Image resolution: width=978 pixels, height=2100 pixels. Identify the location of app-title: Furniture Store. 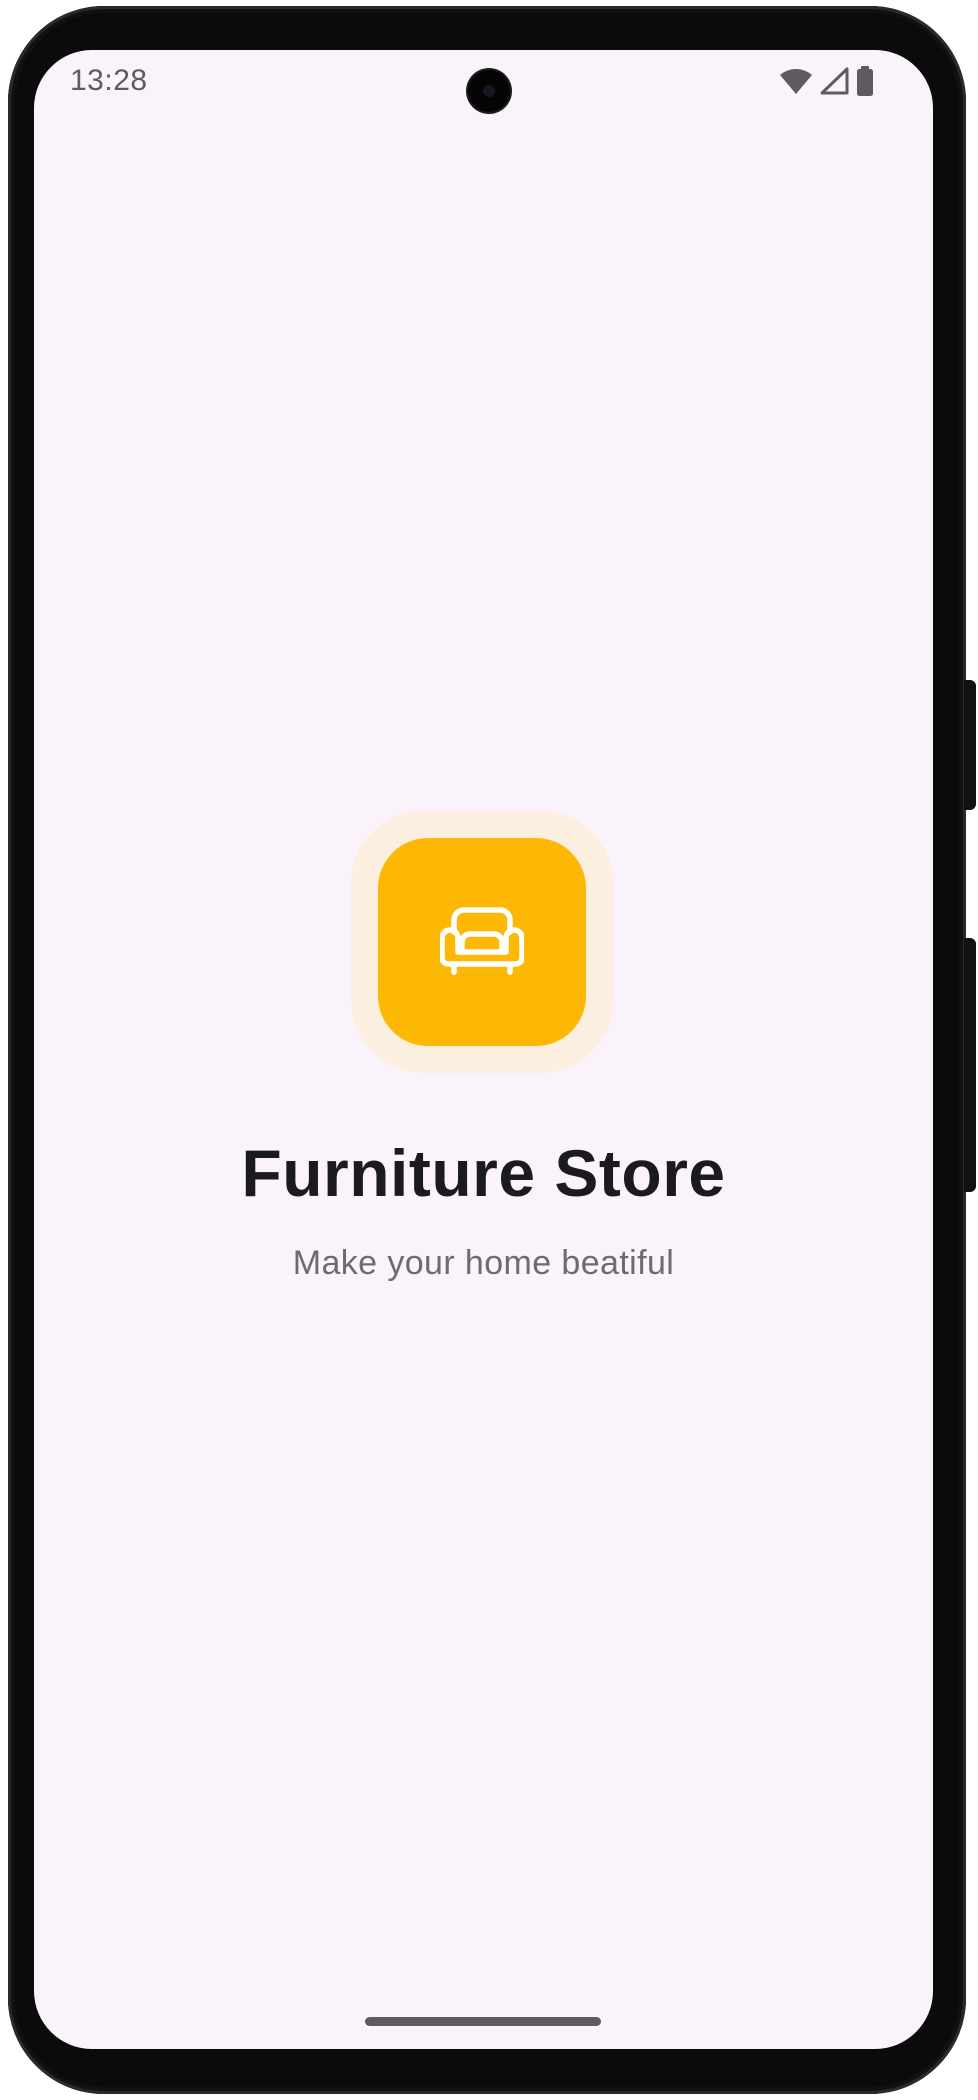
(483, 1173).